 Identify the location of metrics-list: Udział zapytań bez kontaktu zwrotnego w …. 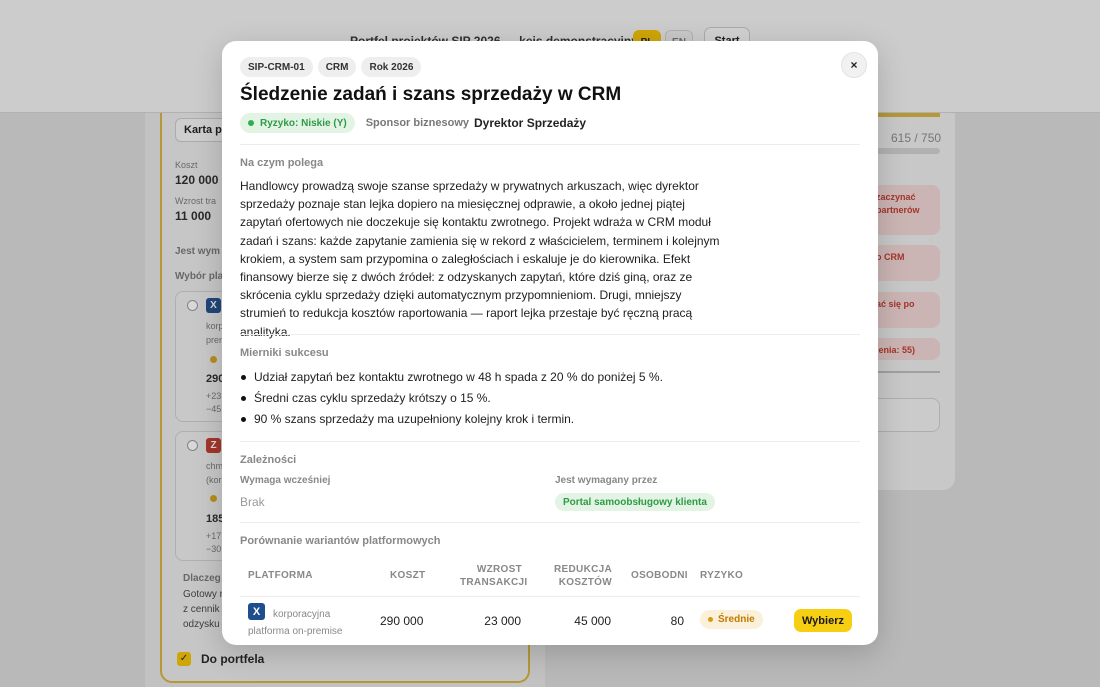
(451, 398).